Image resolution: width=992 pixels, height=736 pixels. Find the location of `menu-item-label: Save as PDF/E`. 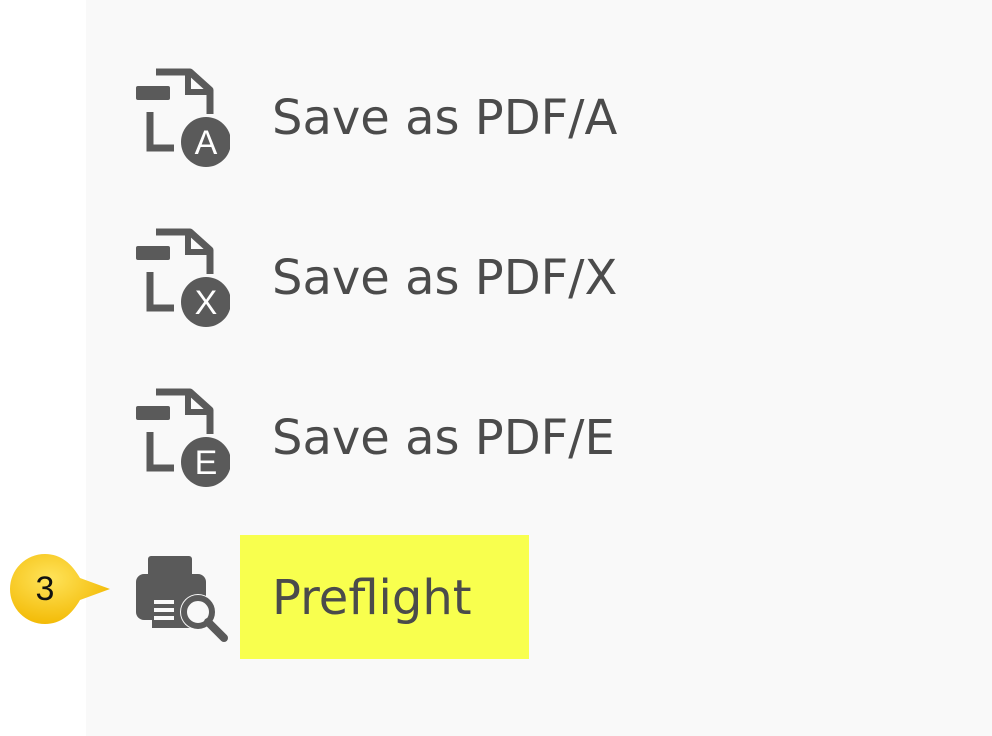

menu-item-label: Save as PDF/E is located at coordinates (443, 438).